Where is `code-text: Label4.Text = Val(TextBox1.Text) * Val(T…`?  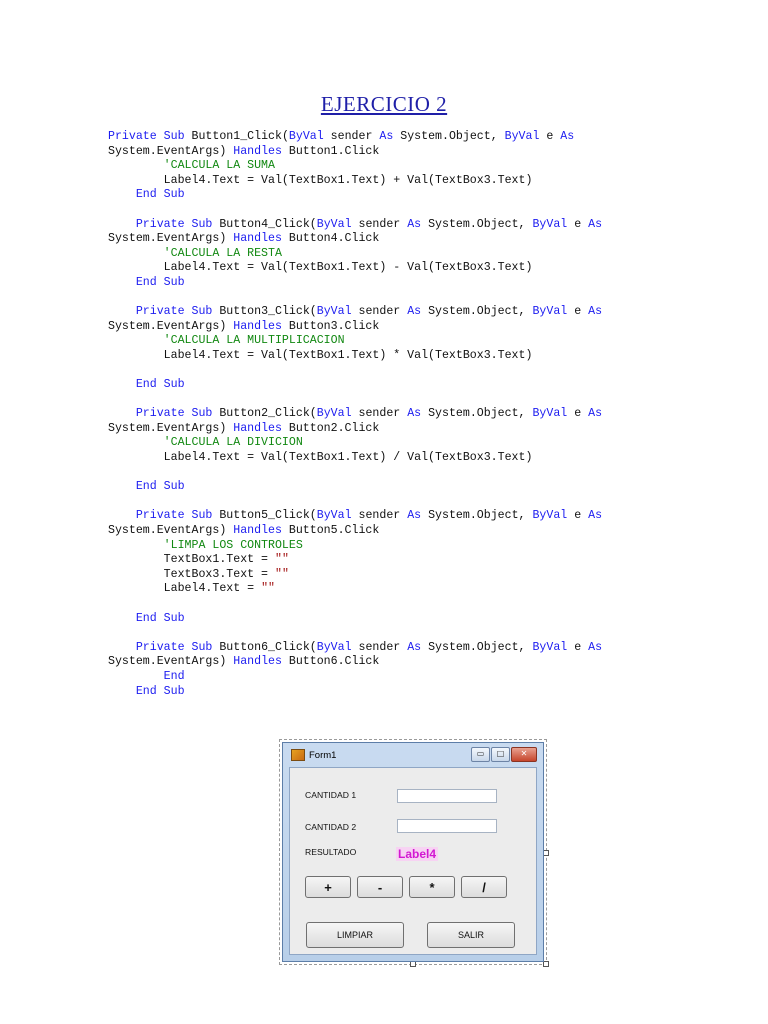 code-text: Label4.Text = Val(TextBox1.Text) * Val(T… is located at coordinates (320, 355).